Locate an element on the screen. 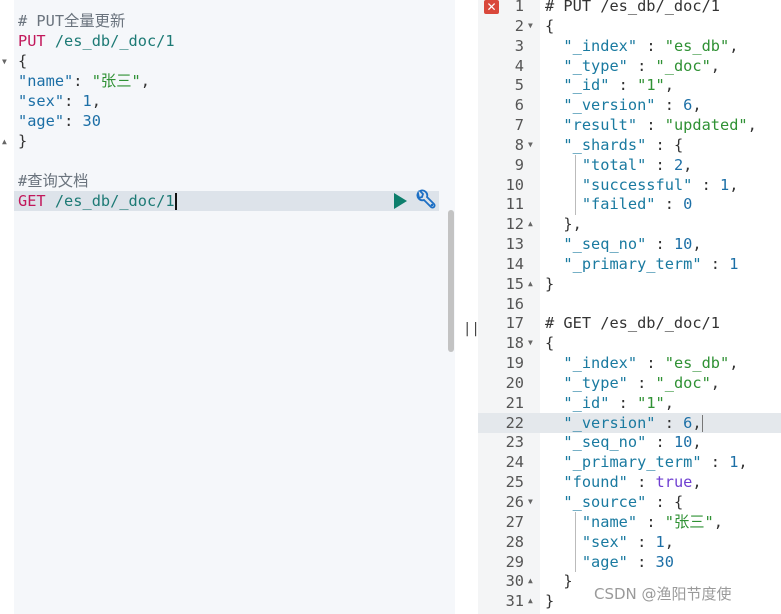  code-token: { is located at coordinates (550, 343).